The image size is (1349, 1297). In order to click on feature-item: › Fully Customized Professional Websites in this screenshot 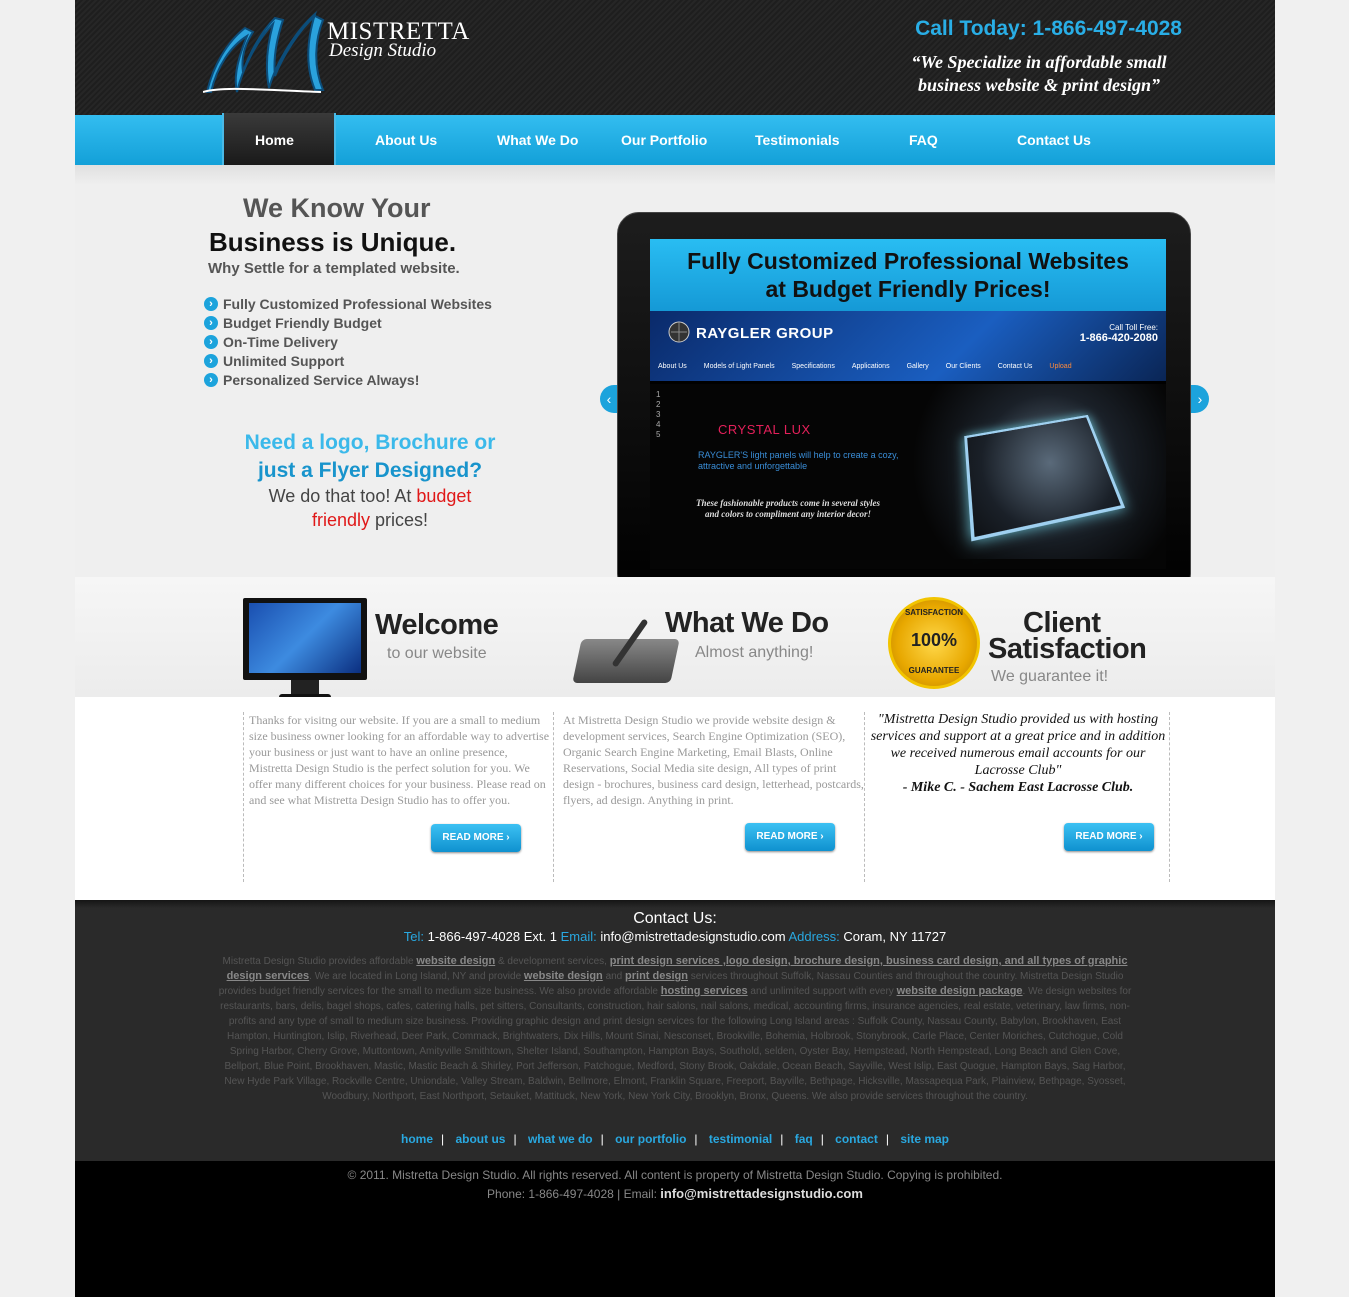, I will do `click(348, 305)`.